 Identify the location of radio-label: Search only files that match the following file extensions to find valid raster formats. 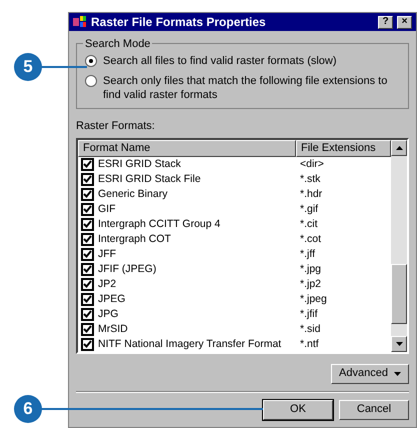
(245, 88).